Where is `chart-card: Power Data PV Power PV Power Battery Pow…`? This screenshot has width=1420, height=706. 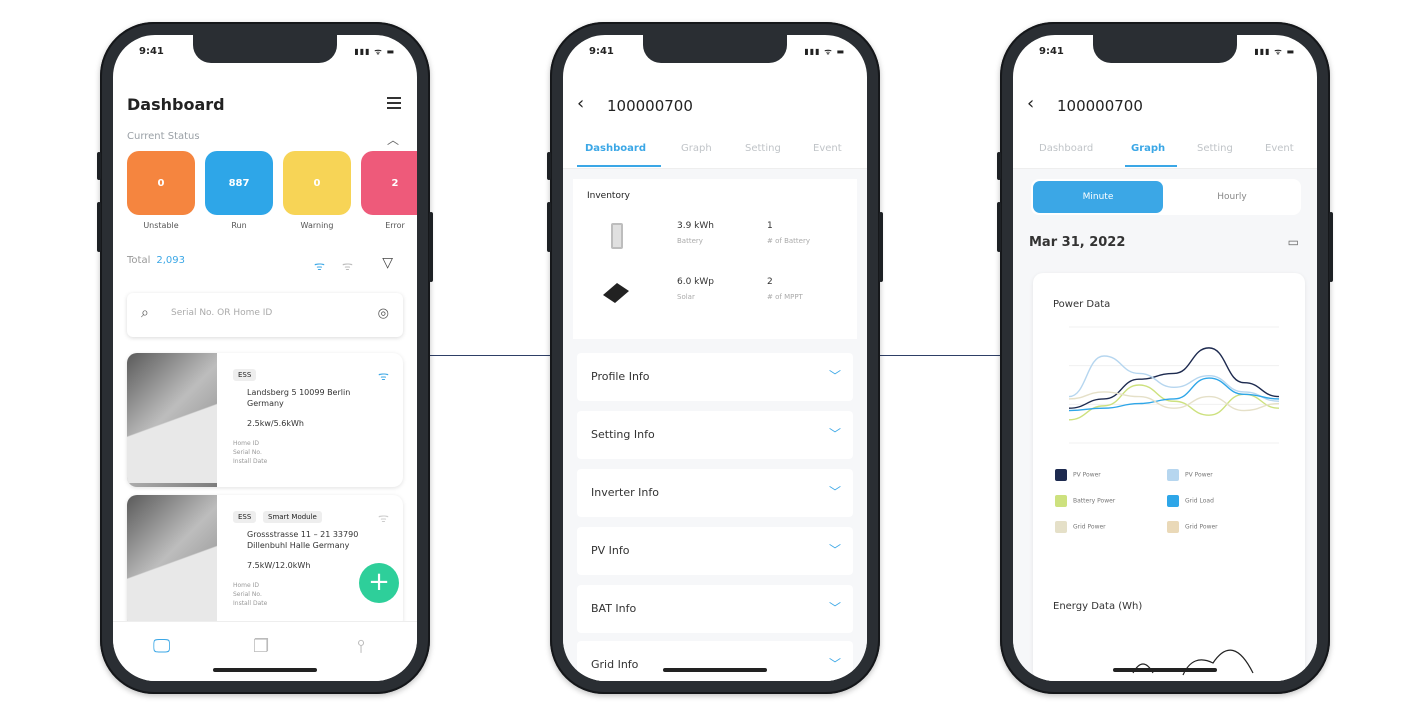 chart-card: Power Data PV Power PV Power Battery Pow… is located at coordinates (1169, 477).